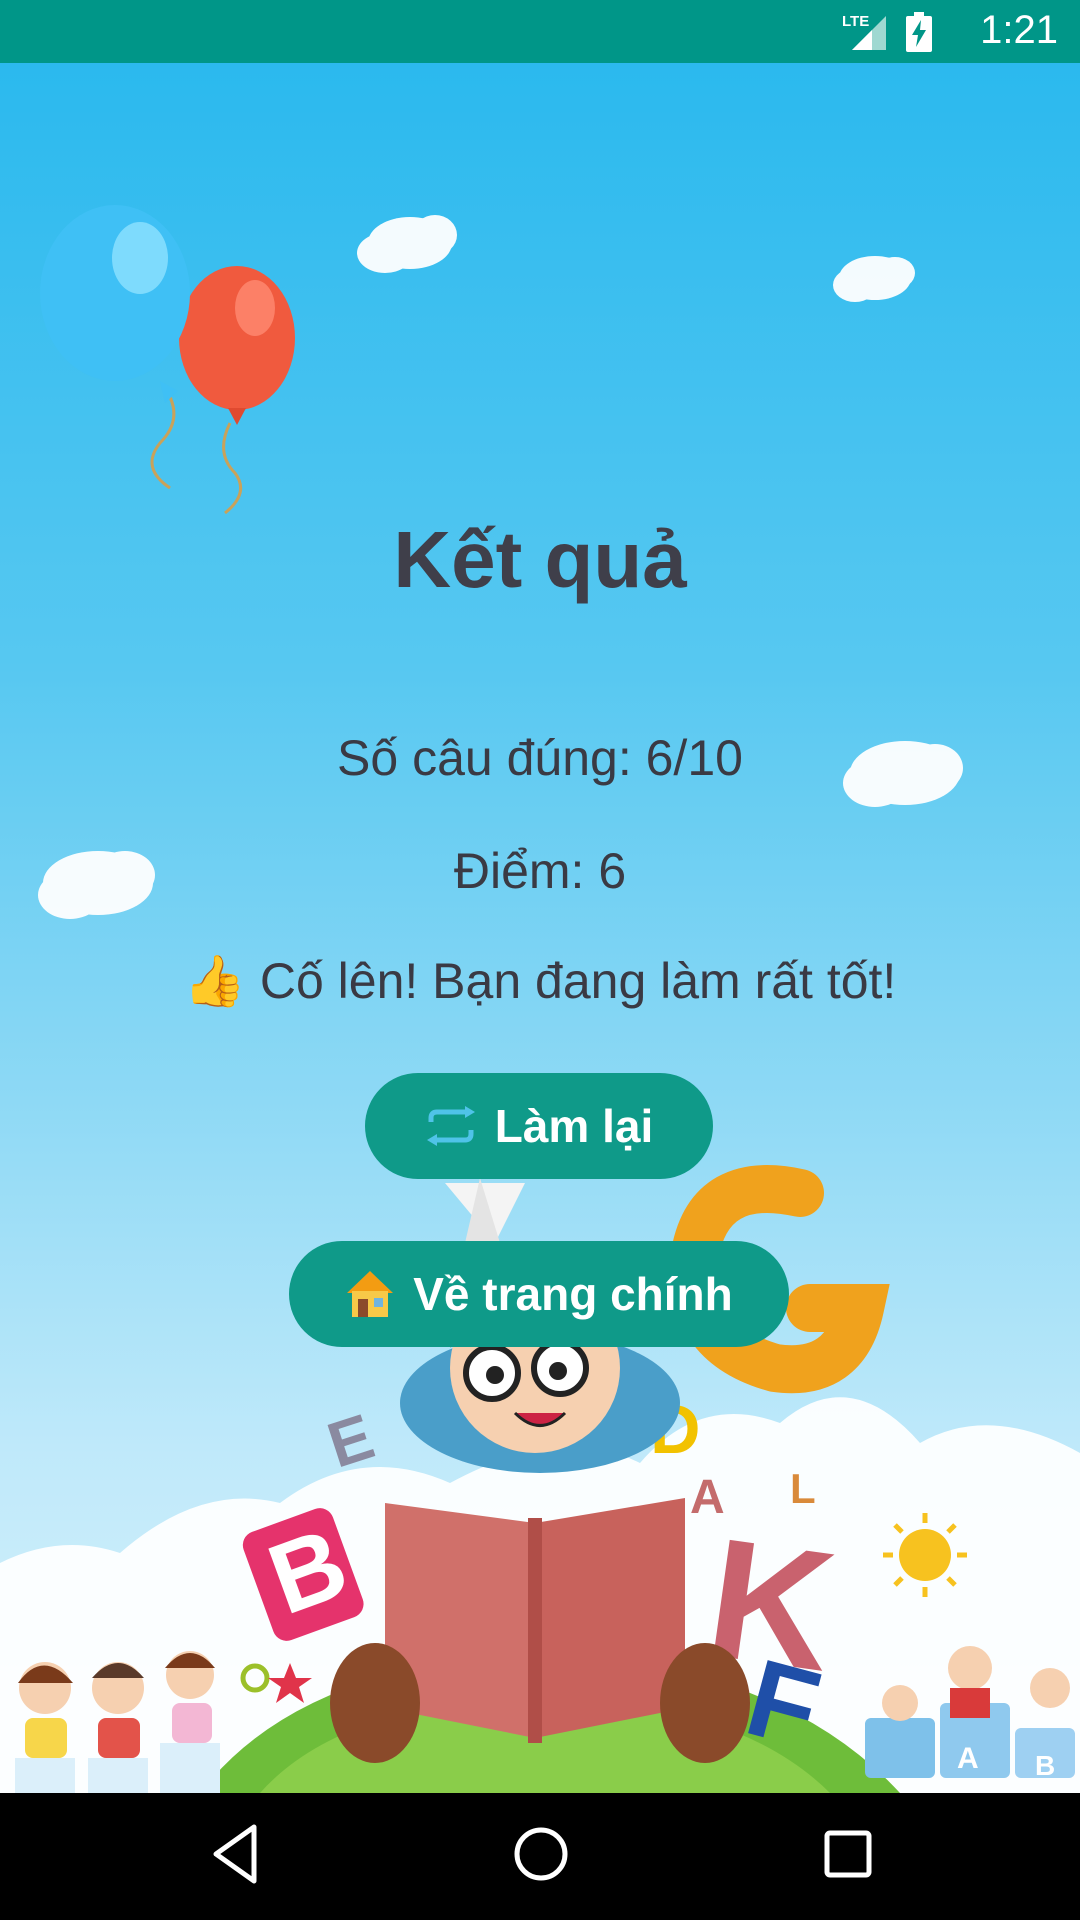 The image size is (1080, 1920). I want to click on home-button: Về trang chính, so click(539, 1294).